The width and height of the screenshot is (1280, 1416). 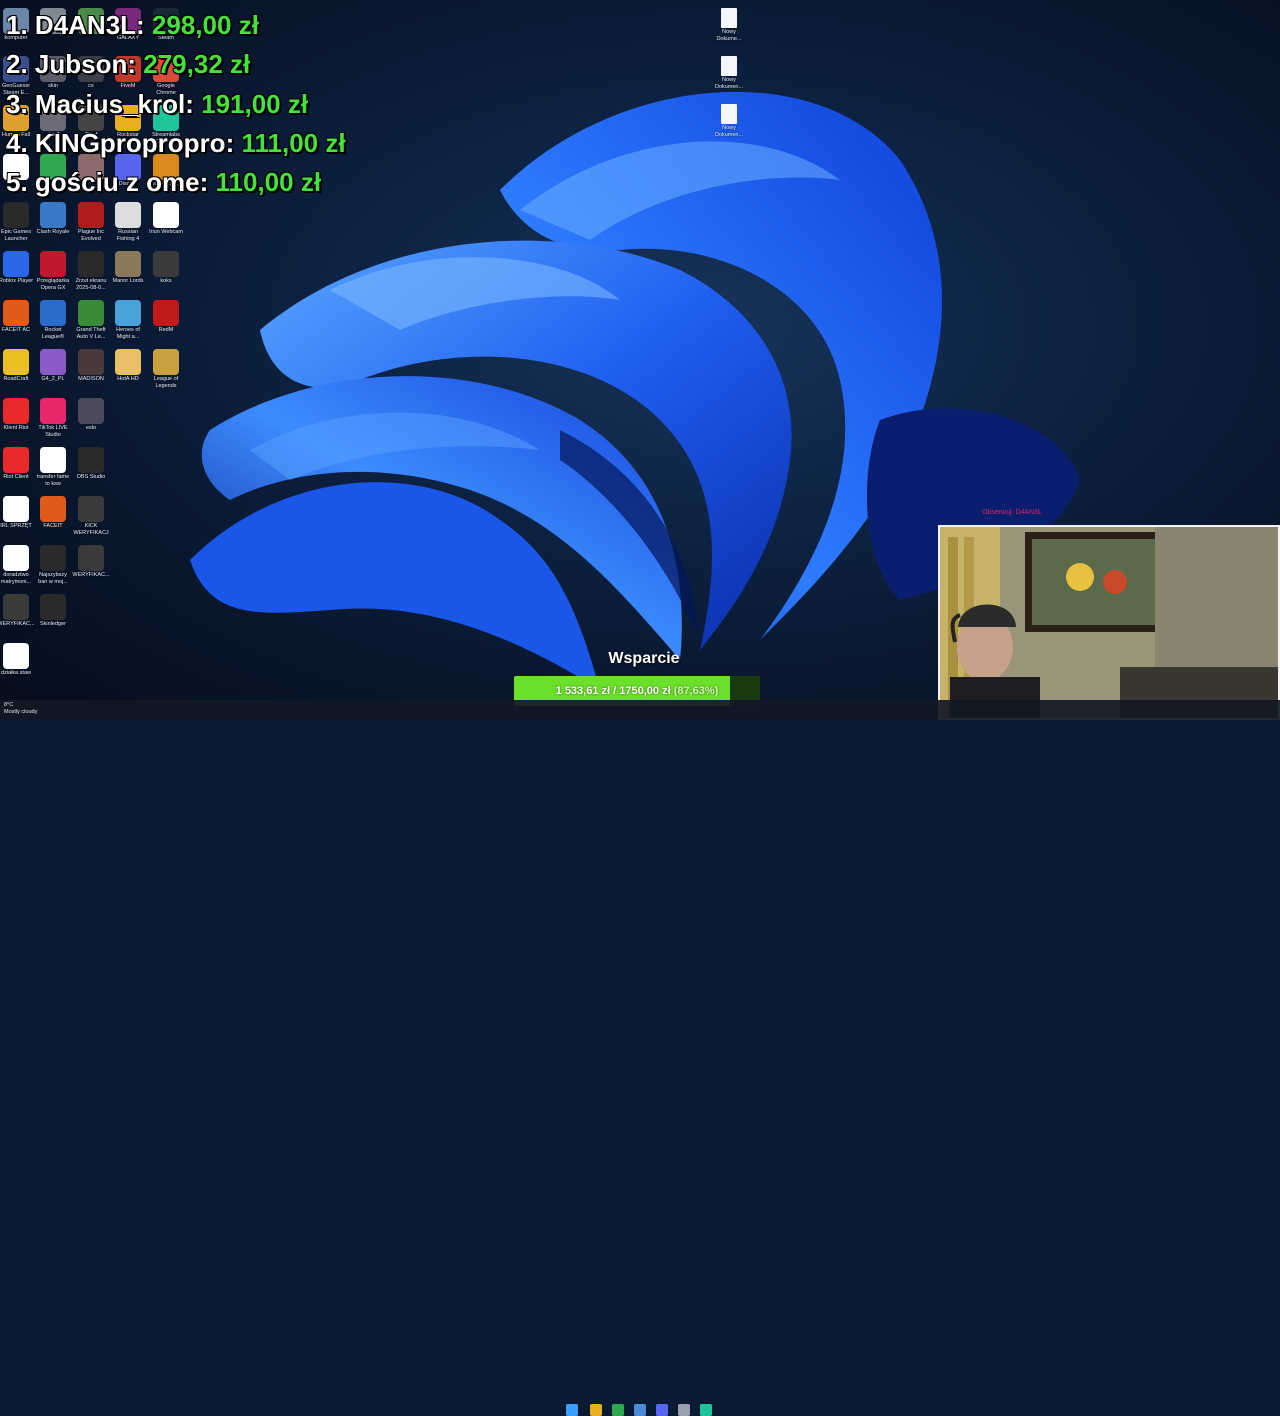 I want to click on webcam-overlay, so click(x=1109, y=622).